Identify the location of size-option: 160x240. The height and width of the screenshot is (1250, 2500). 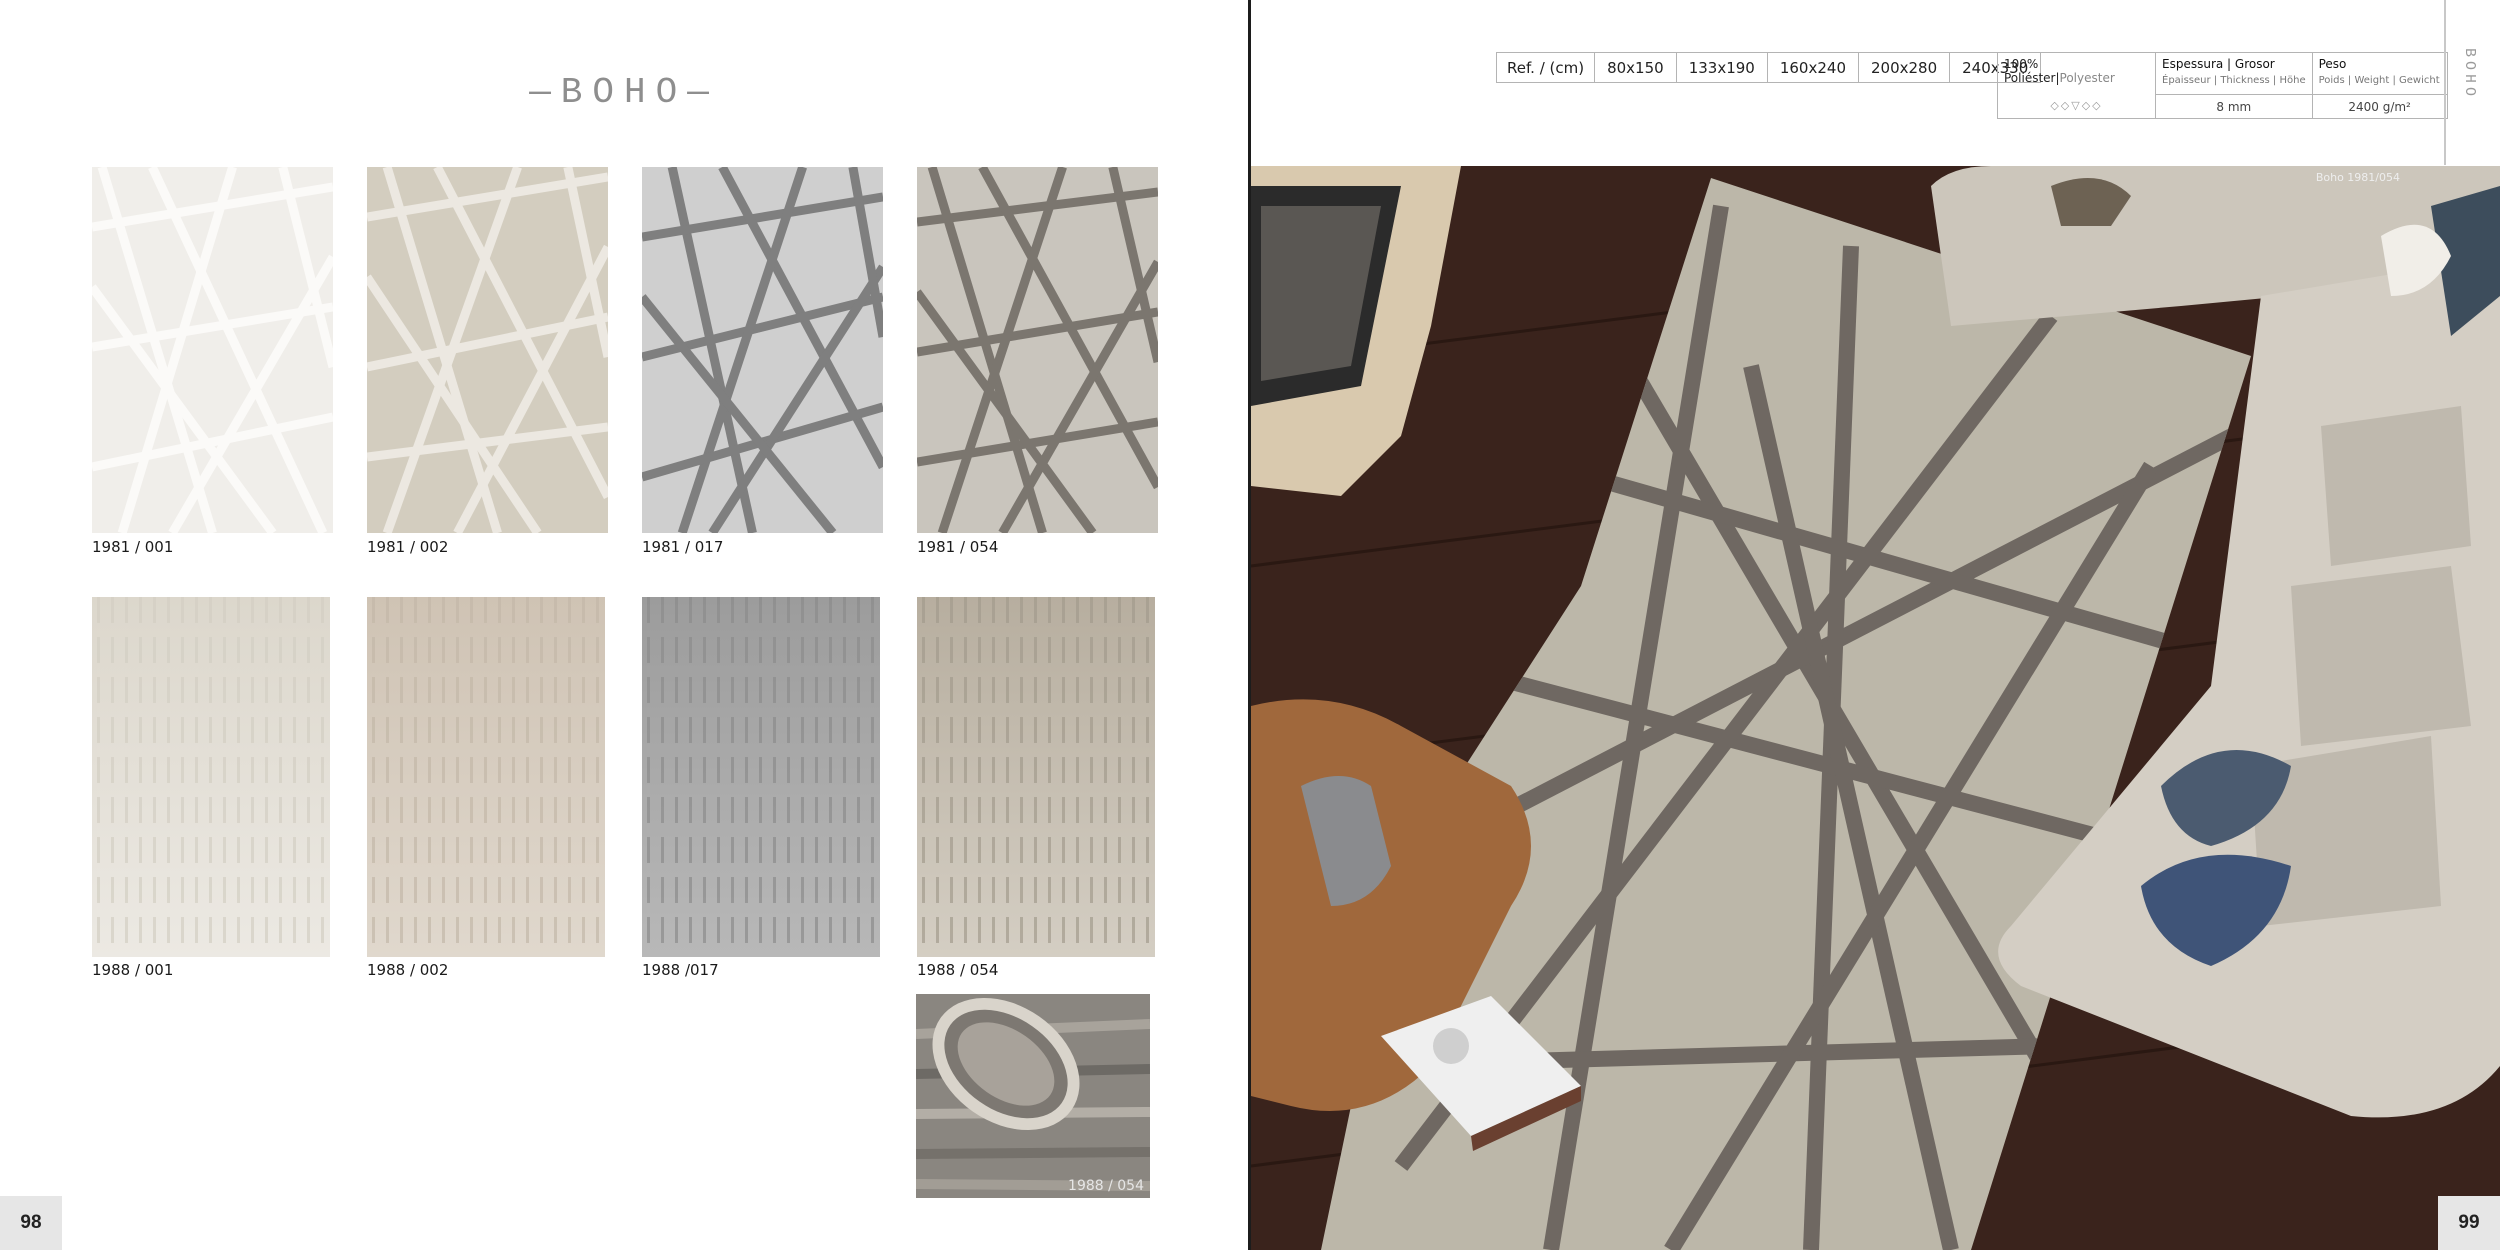
(1812, 67).